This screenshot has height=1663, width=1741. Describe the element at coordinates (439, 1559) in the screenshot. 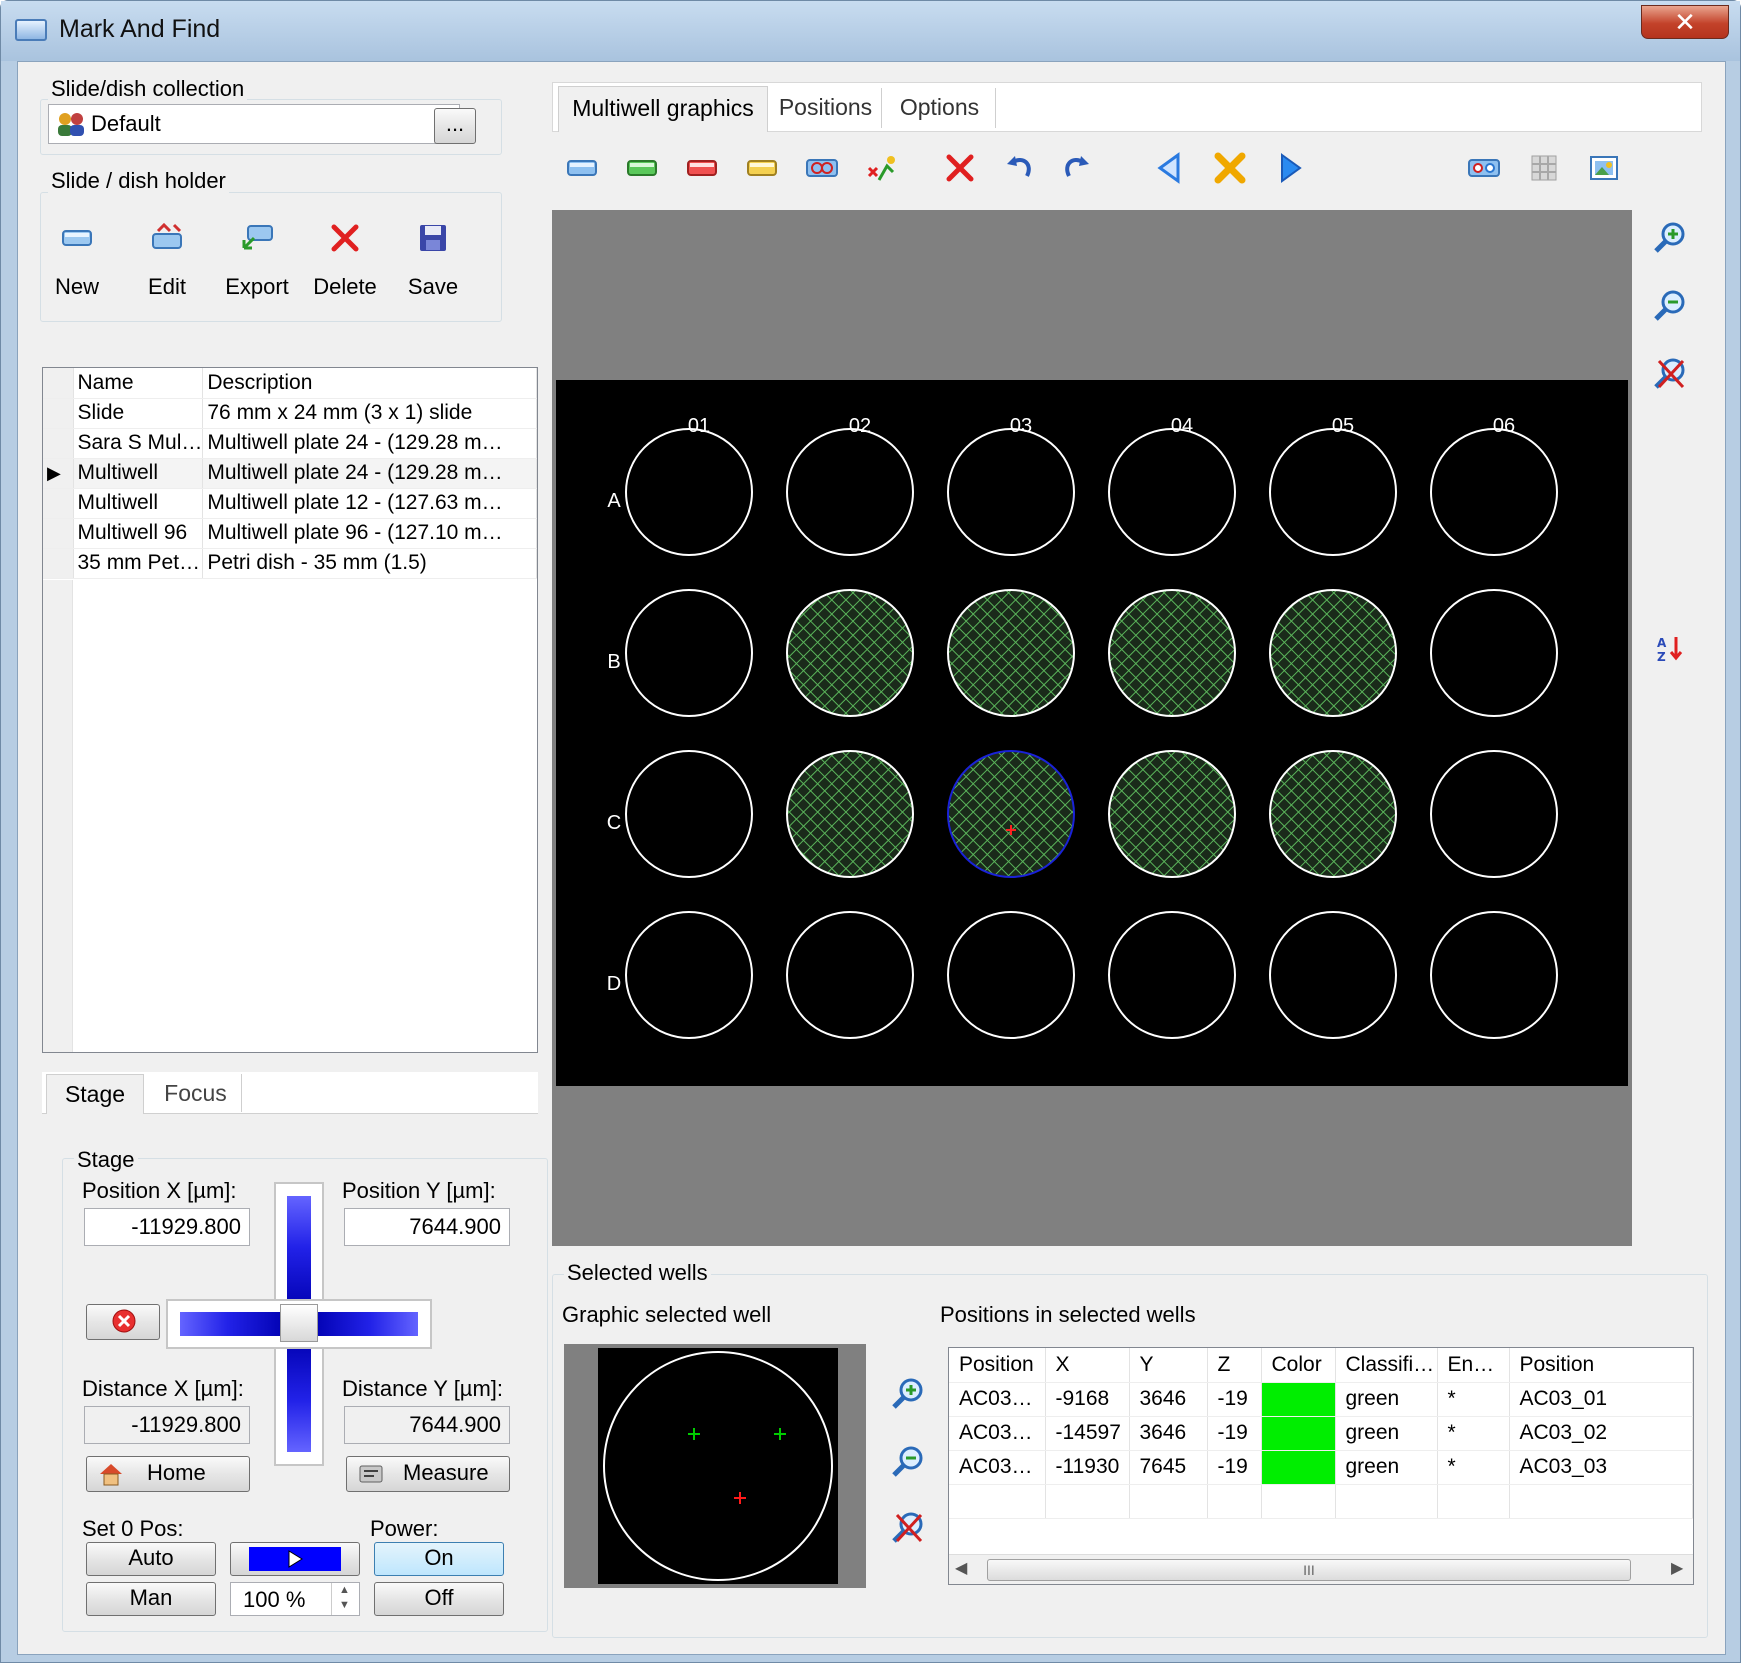

I see `power-on-button: On` at that location.